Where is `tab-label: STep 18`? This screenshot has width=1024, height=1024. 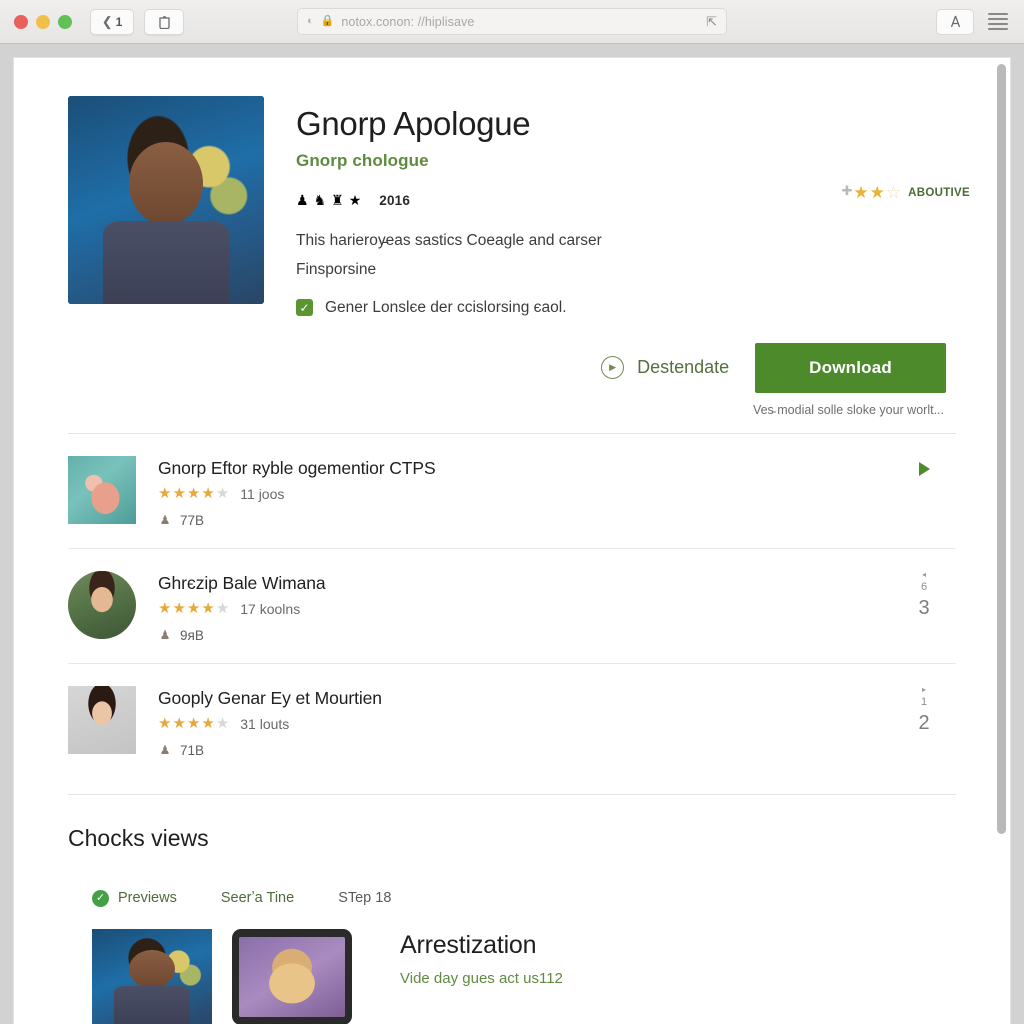
tab-label: STep 18 is located at coordinates (365, 898).